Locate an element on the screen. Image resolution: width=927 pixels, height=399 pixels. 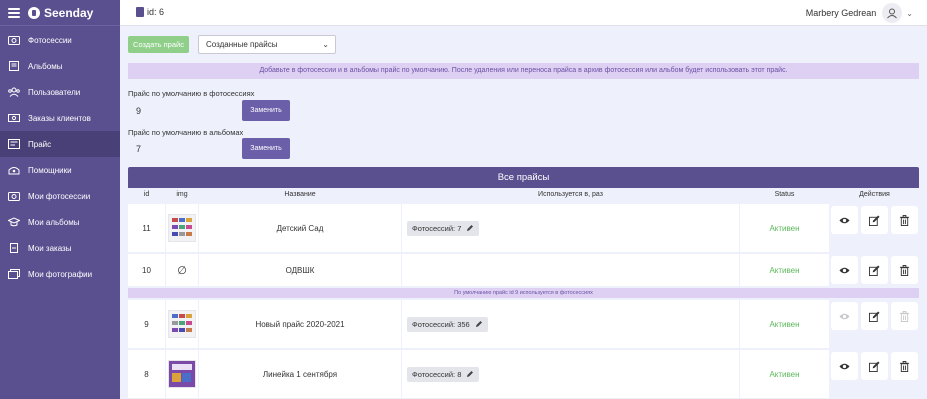
row-id: 9 is located at coordinates (146, 324).